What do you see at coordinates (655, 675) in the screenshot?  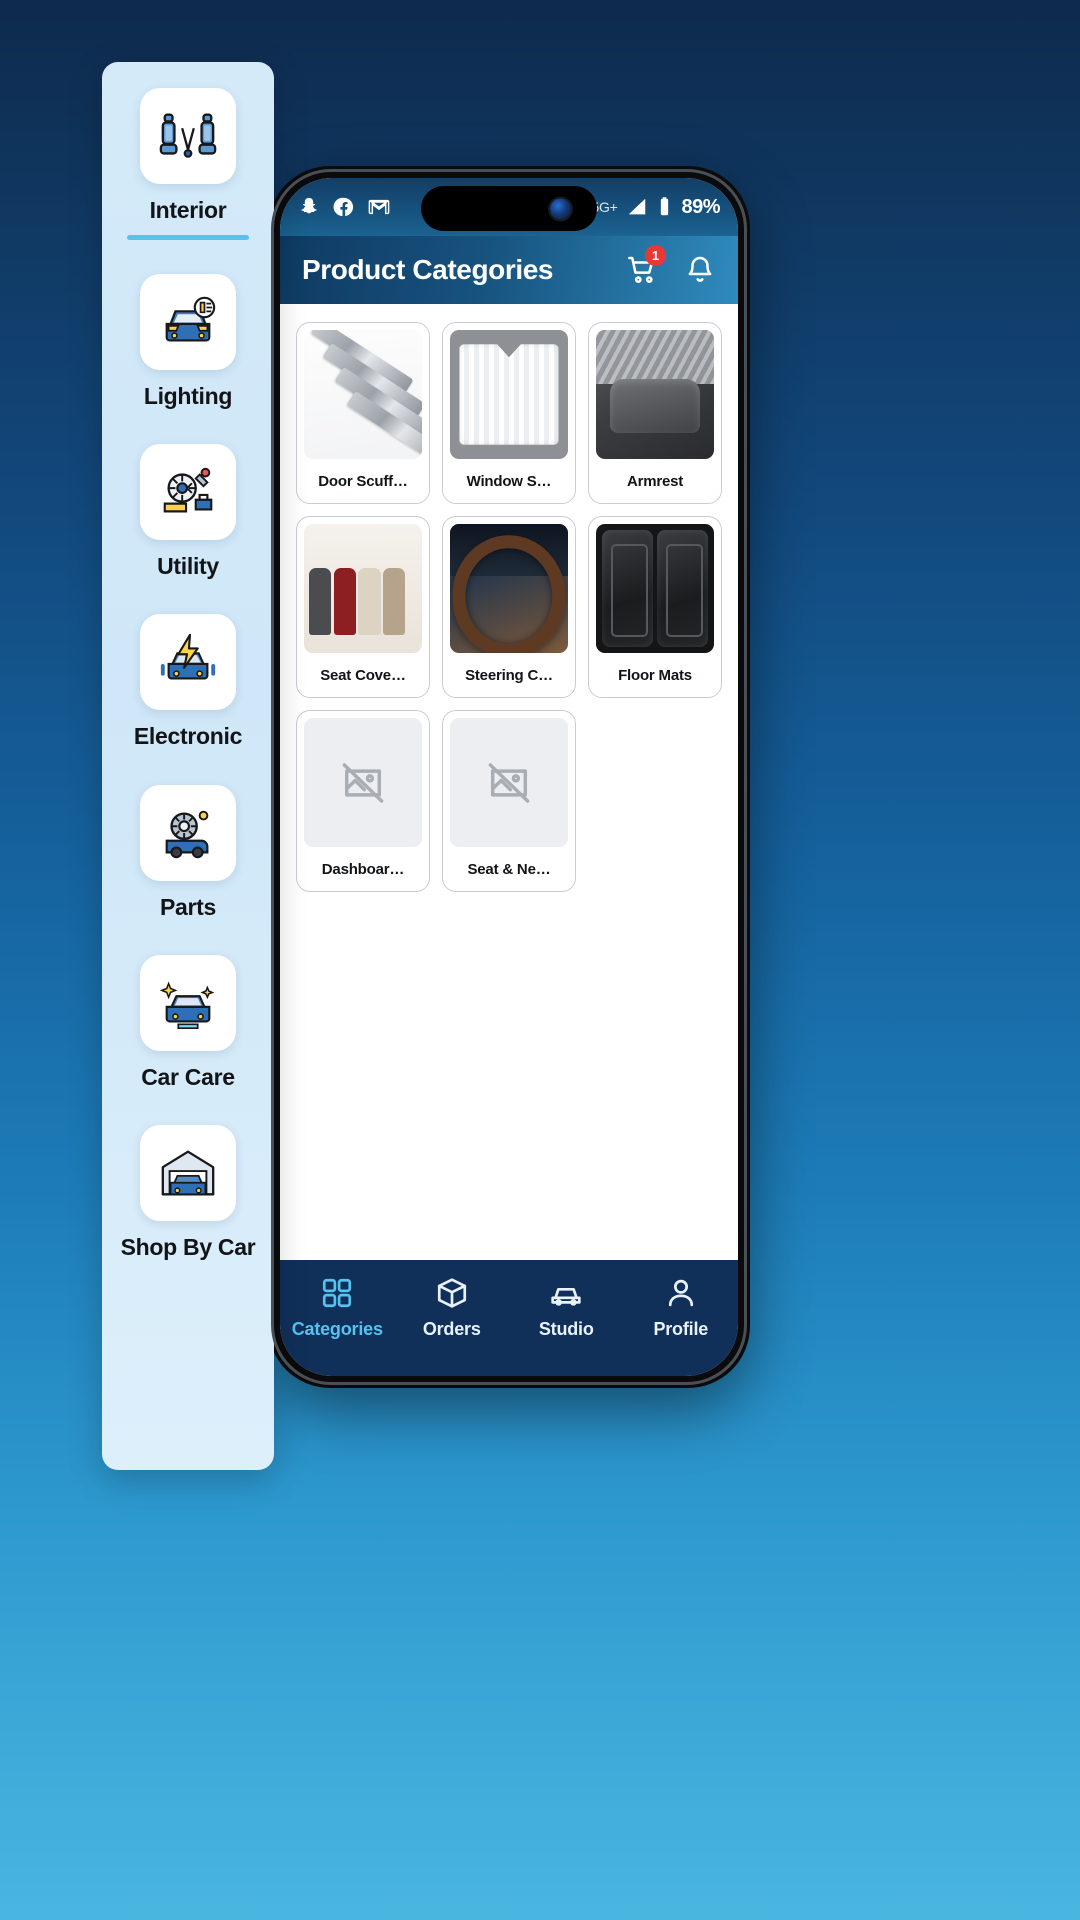 I see `product-label: Floor Mats` at bounding box center [655, 675].